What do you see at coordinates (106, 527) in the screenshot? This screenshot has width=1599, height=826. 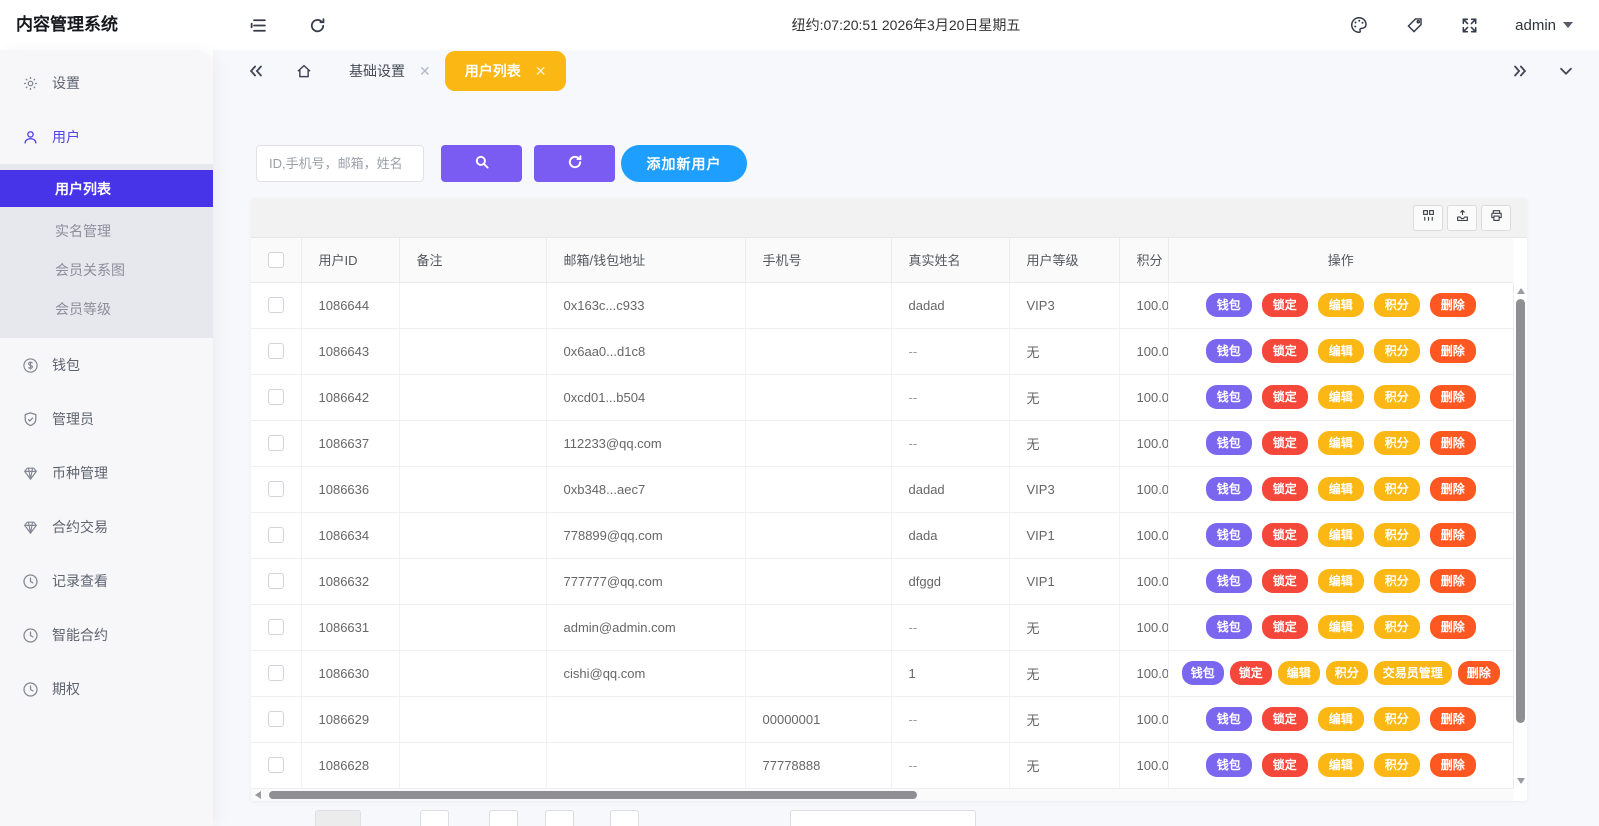 I see `sidebar-item-contract-trading: 合约交易` at bounding box center [106, 527].